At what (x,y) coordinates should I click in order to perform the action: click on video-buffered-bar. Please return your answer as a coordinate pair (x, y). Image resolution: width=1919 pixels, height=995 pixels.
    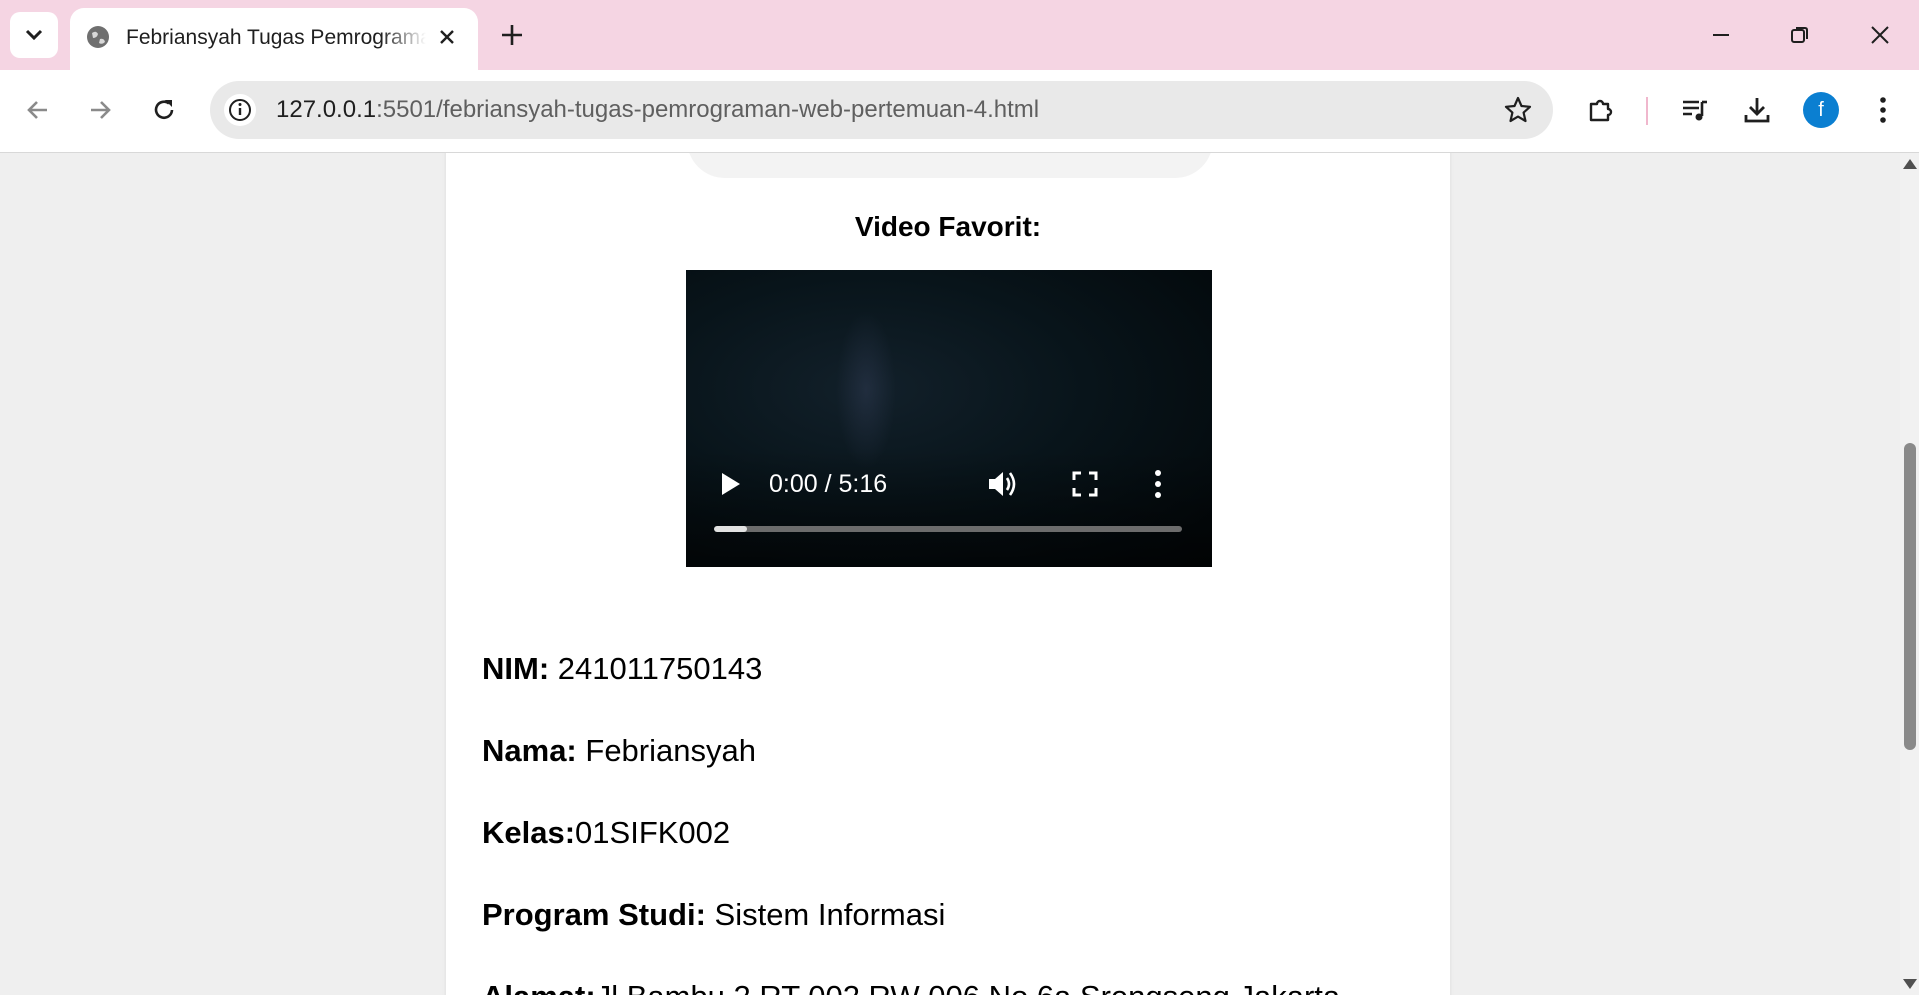
    Looking at the image, I should click on (730, 529).